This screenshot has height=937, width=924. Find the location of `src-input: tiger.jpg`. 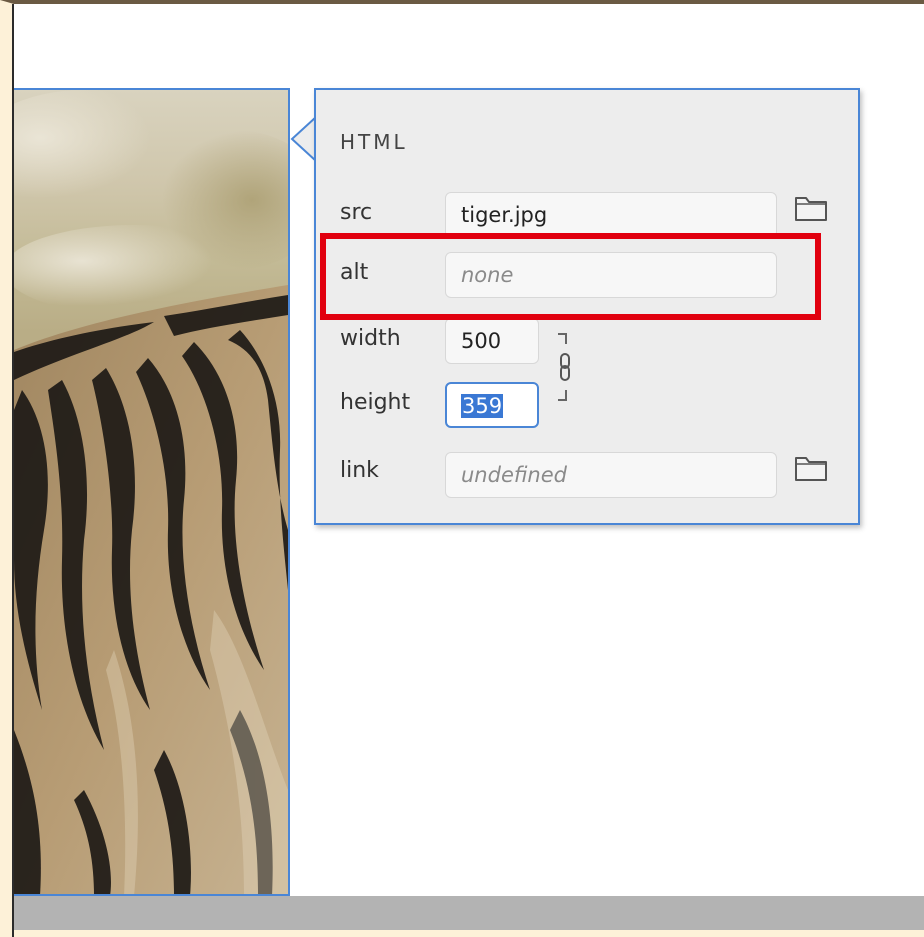

src-input: tiger.jpg is located at coordinates (611, 215).